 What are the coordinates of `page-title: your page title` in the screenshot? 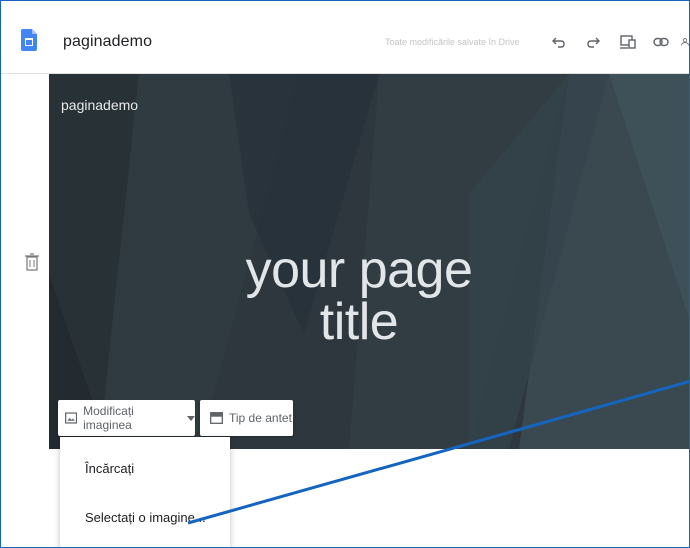 It's located at (359, 296).